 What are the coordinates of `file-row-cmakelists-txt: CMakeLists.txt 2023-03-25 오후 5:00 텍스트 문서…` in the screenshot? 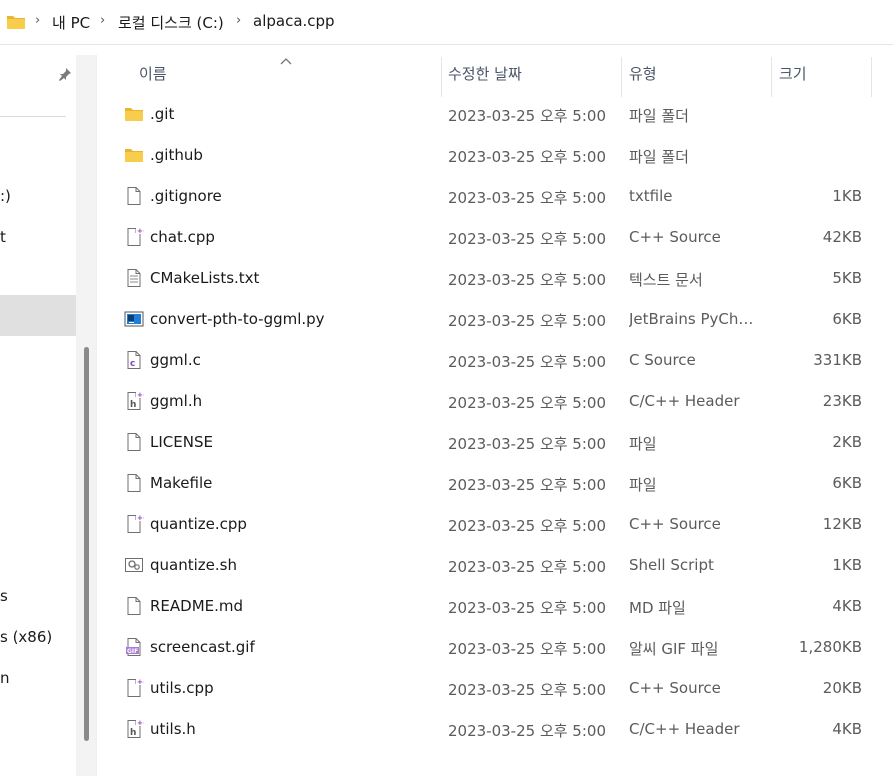 It's located at (495, 278).